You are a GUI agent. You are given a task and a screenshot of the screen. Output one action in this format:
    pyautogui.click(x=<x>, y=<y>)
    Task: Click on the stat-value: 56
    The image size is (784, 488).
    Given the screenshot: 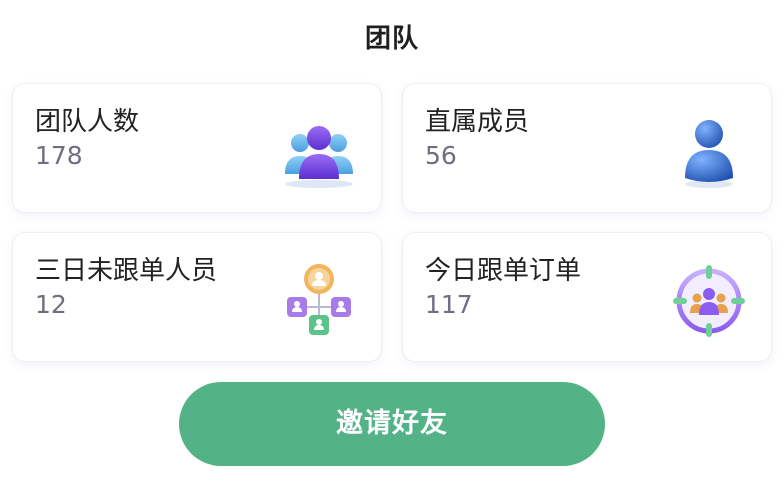 What is the action you would take?
    pyautogui.click(x=441, y=155)
    